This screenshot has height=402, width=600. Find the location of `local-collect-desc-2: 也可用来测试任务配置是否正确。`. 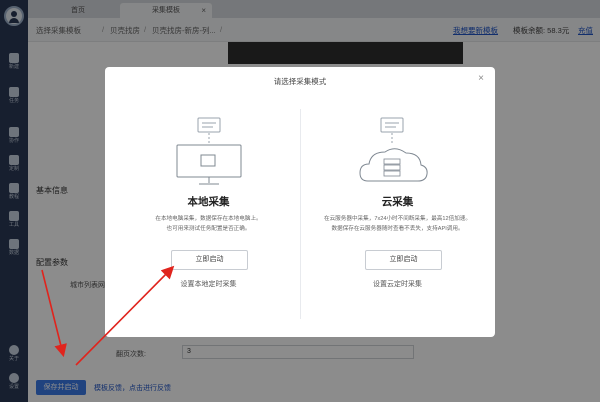

local-collect-desc-2: 也可用来测试任务配置是否正确。 is located at coordinates (208, 229).